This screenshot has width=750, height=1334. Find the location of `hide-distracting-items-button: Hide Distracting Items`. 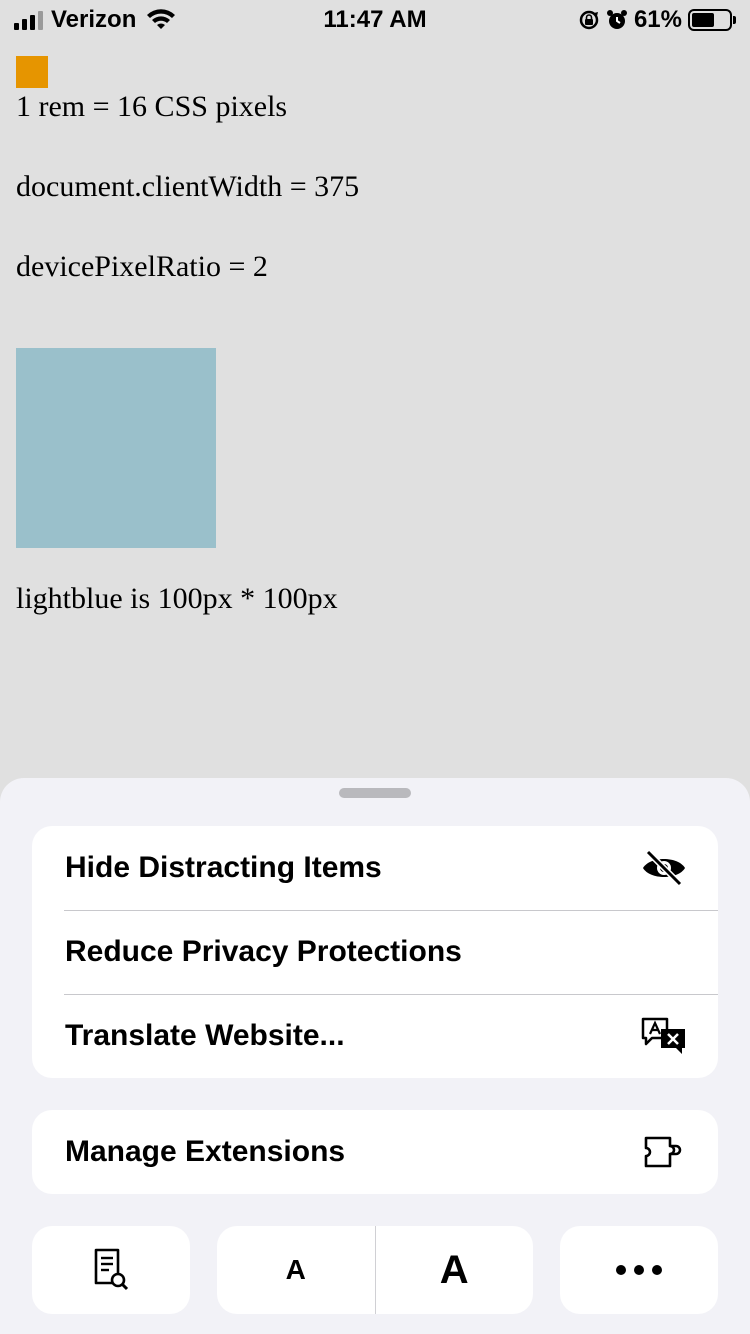

hide-distracting-items-button: Hide Distracting Items is located at coordinates (375, 868).